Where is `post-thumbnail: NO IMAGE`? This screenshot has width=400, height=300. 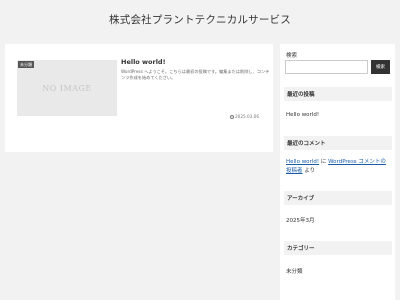 post-thumbnail: NO IMAGE is located at coordinates (67, 88).